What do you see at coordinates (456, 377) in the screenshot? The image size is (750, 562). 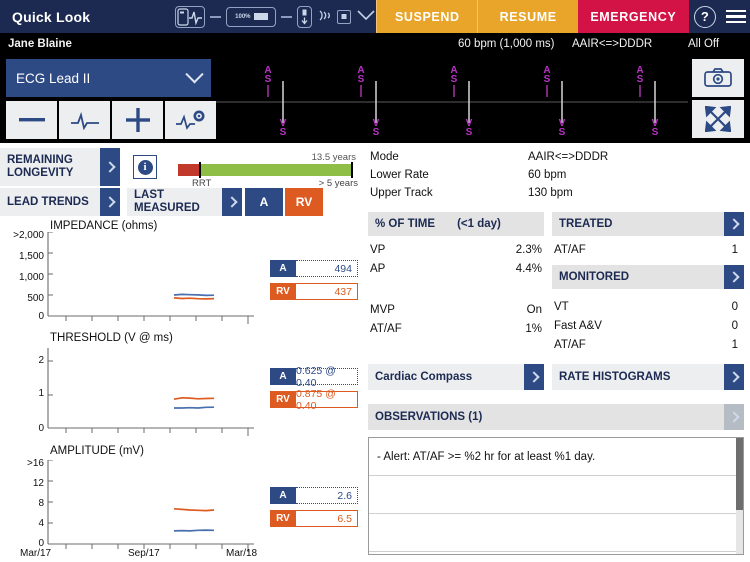 I see `cardiac-compass-button: Cardiac Compass` at bounding box center [456, 377].